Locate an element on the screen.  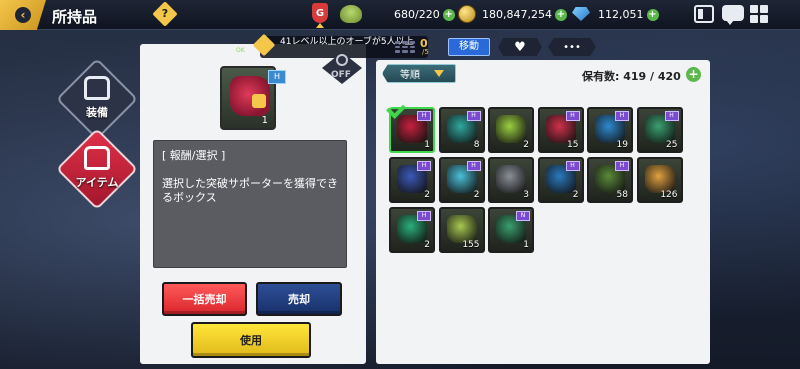
more-options-button: ••• is located at coordinates (572, 47).